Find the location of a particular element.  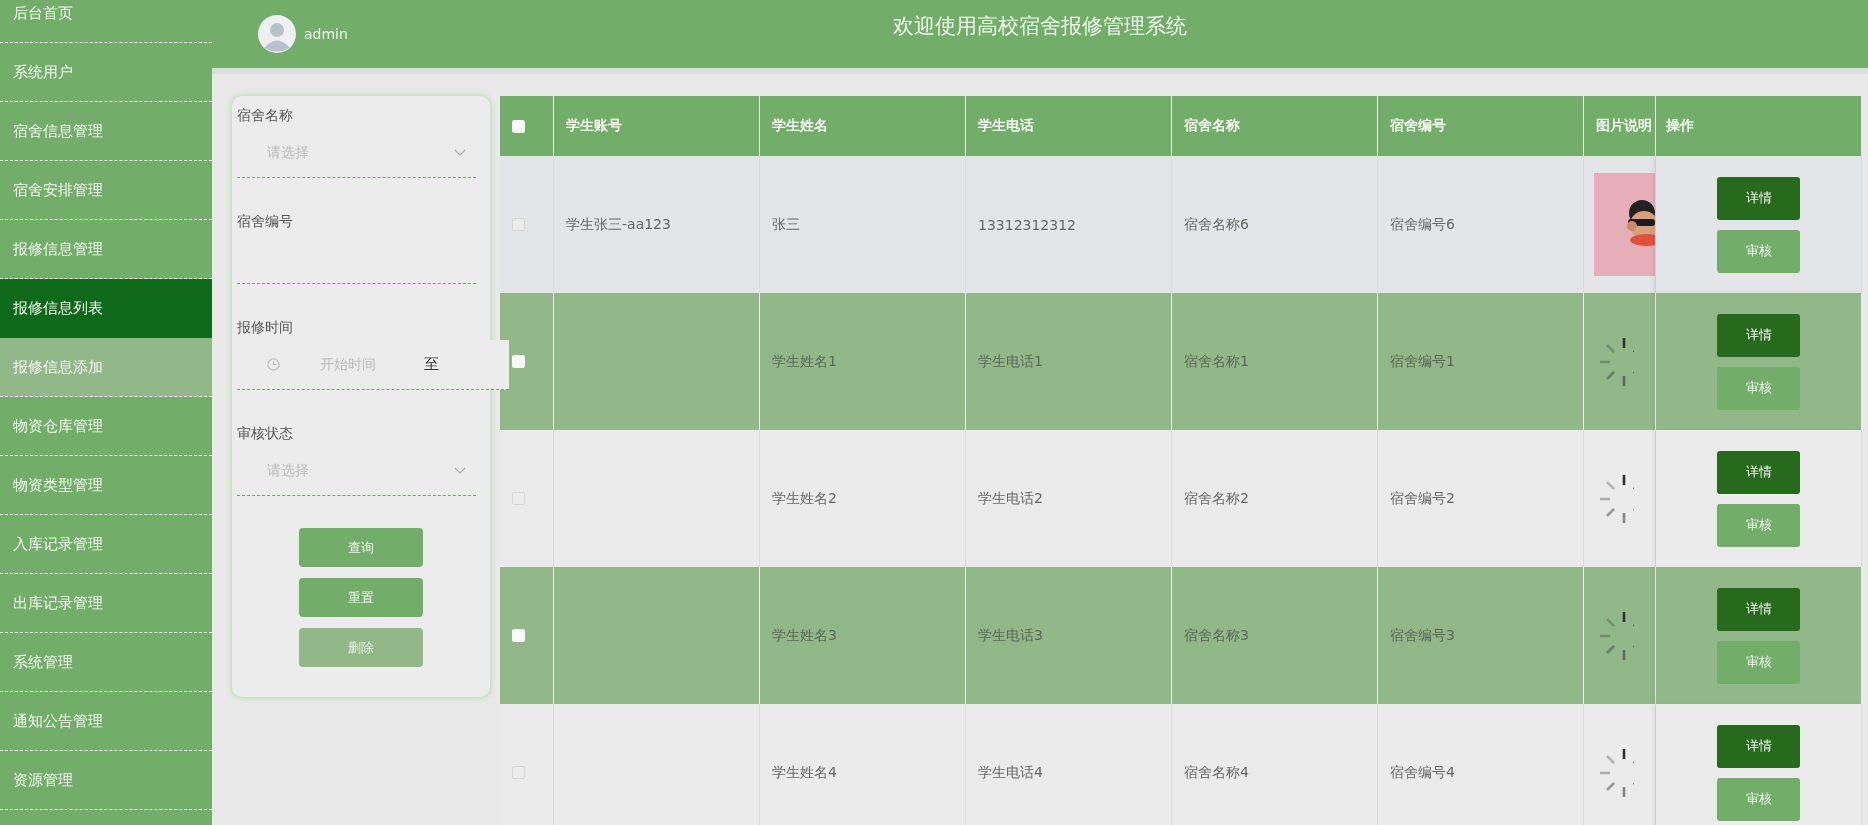

field-label: 审核状态 is located at coordinates (265, 434).